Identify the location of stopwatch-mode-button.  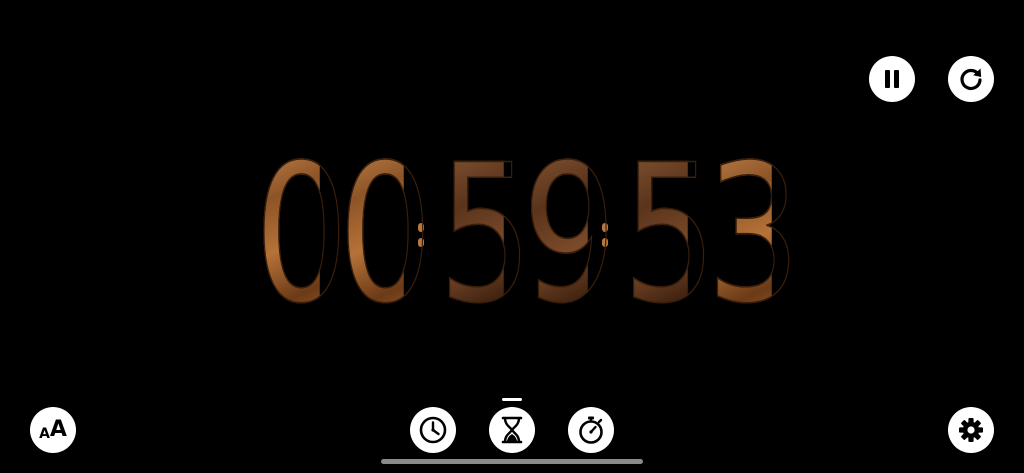
(591, 430).